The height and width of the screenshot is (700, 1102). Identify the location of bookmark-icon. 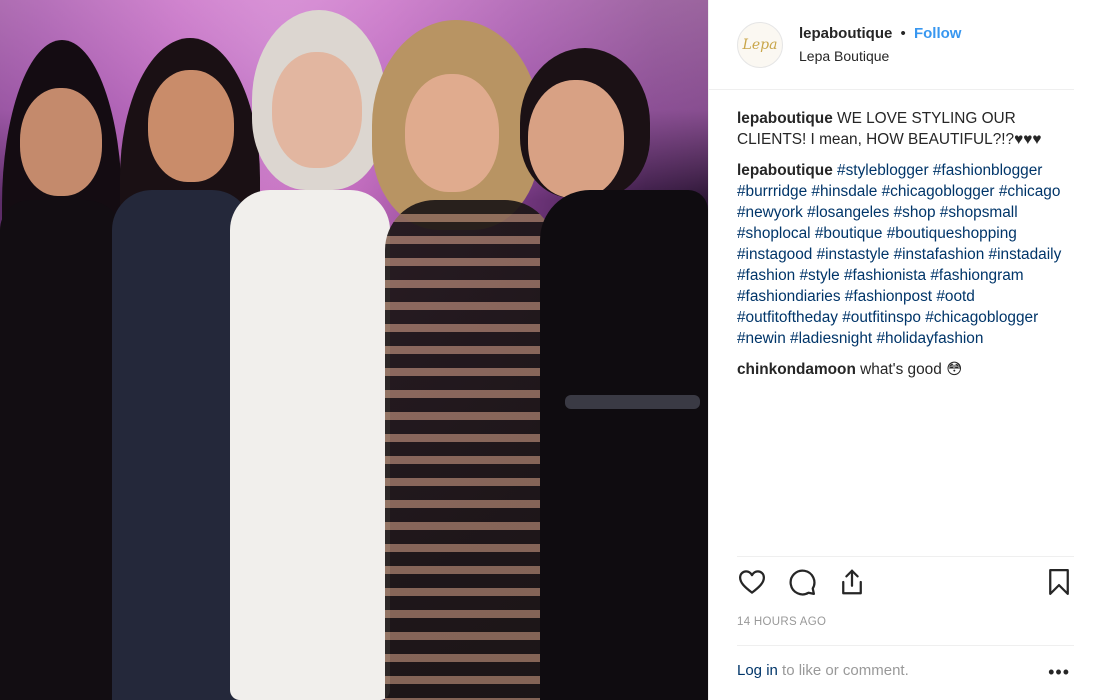
(1059, 582).